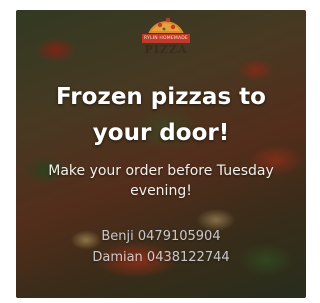 The image size is (320, 303). I want to click on contact-benji: Benji 0479105904, so click(161, 236).